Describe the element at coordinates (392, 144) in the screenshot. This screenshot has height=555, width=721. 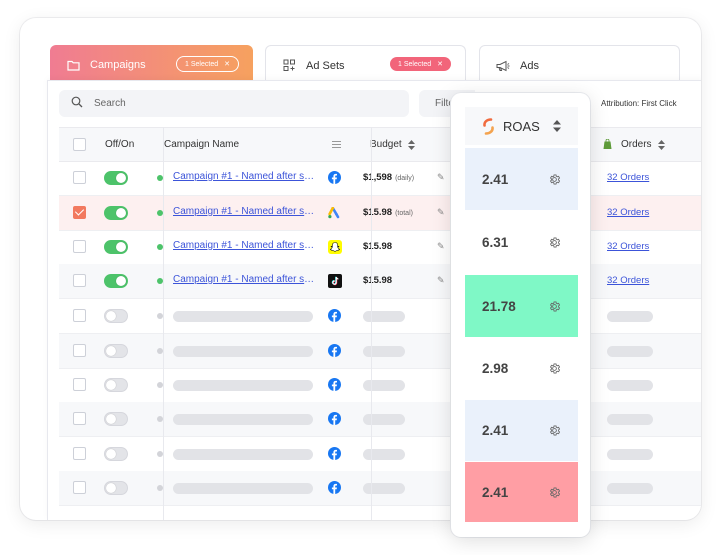
I see `column-header-budget: Budget` at that location.